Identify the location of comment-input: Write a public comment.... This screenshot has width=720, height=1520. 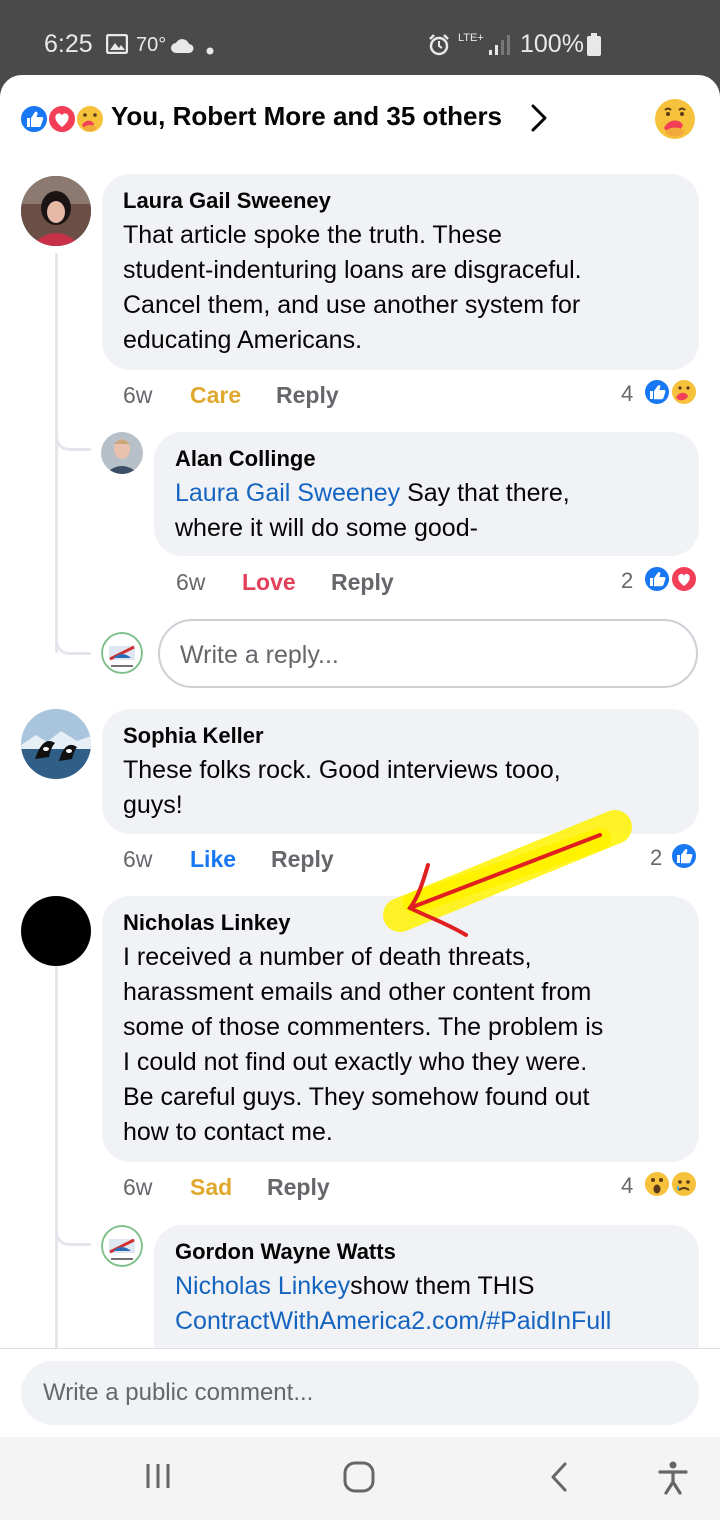
(360, 1393).